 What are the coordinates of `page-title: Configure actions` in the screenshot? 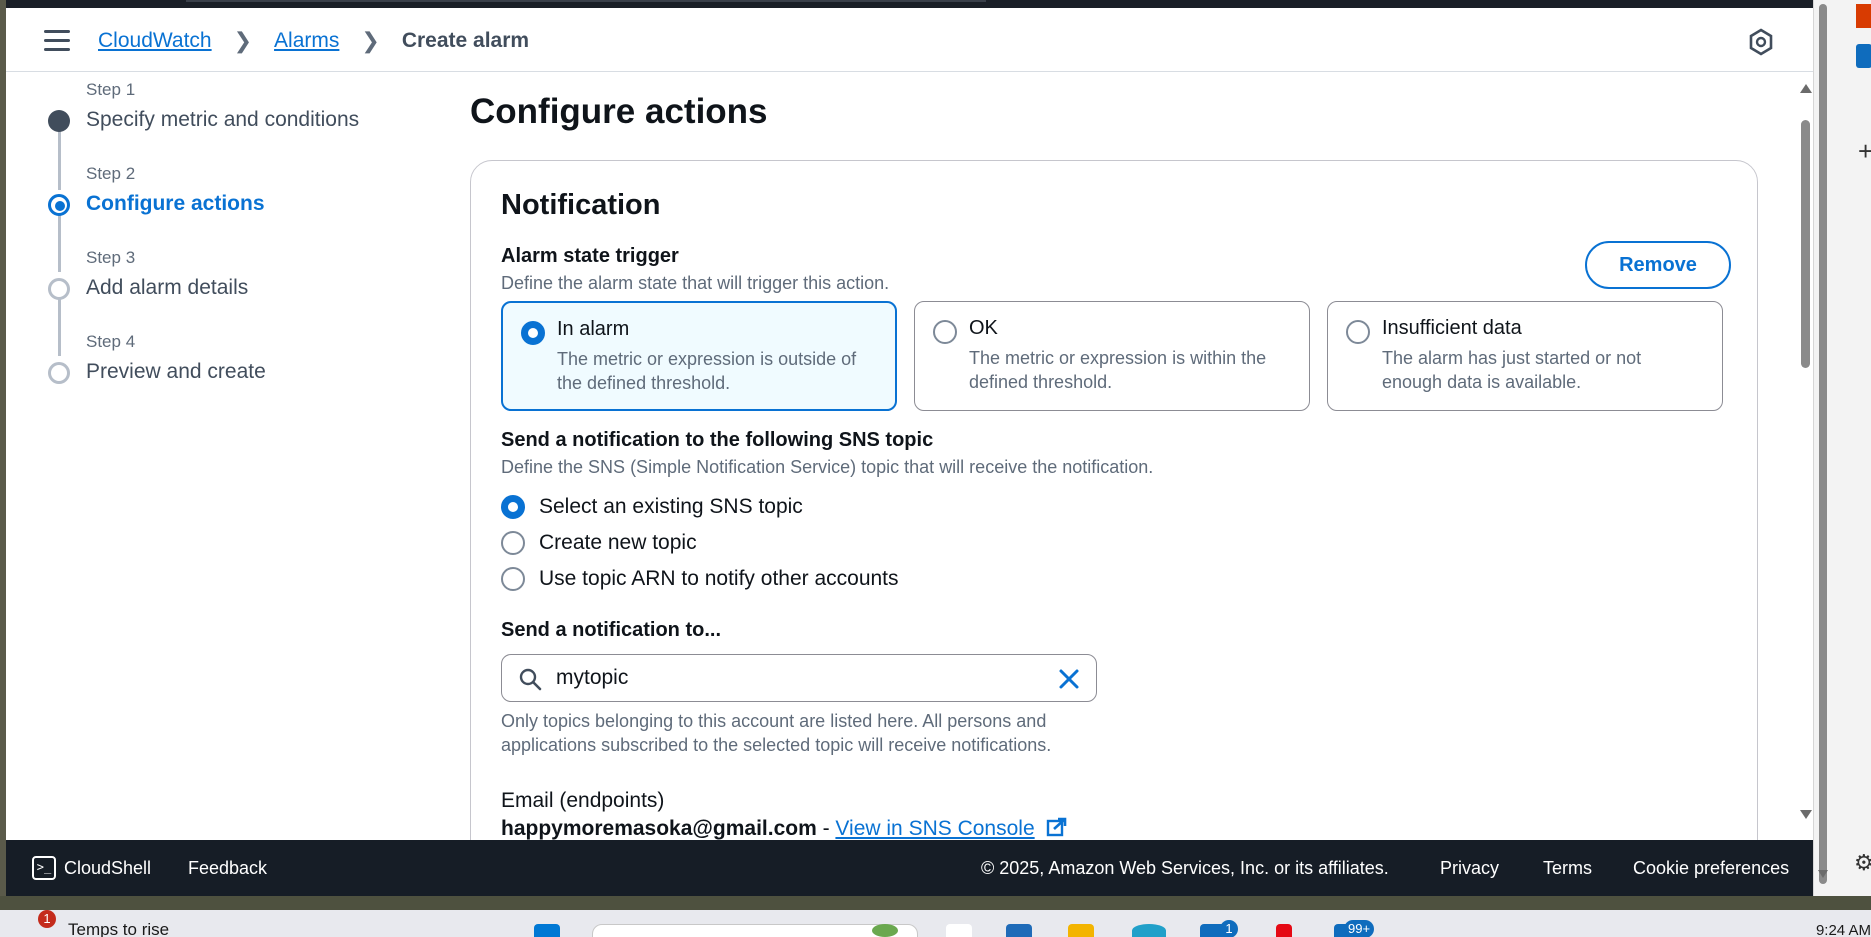 It's located at (619, 111).